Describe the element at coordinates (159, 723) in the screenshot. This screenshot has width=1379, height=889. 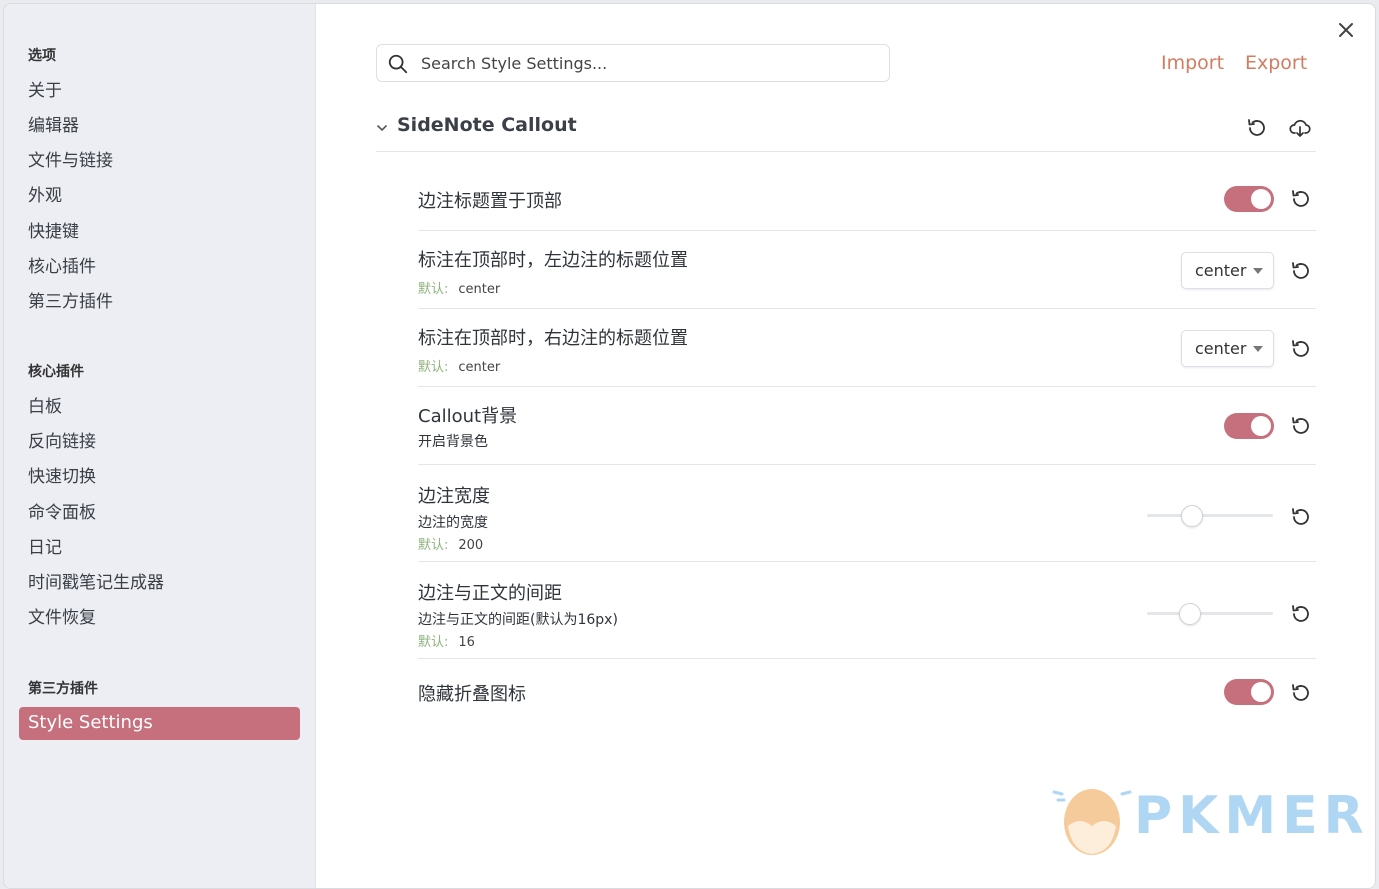
I see `sidebar-item-style-settings: Style Settings` at that location.